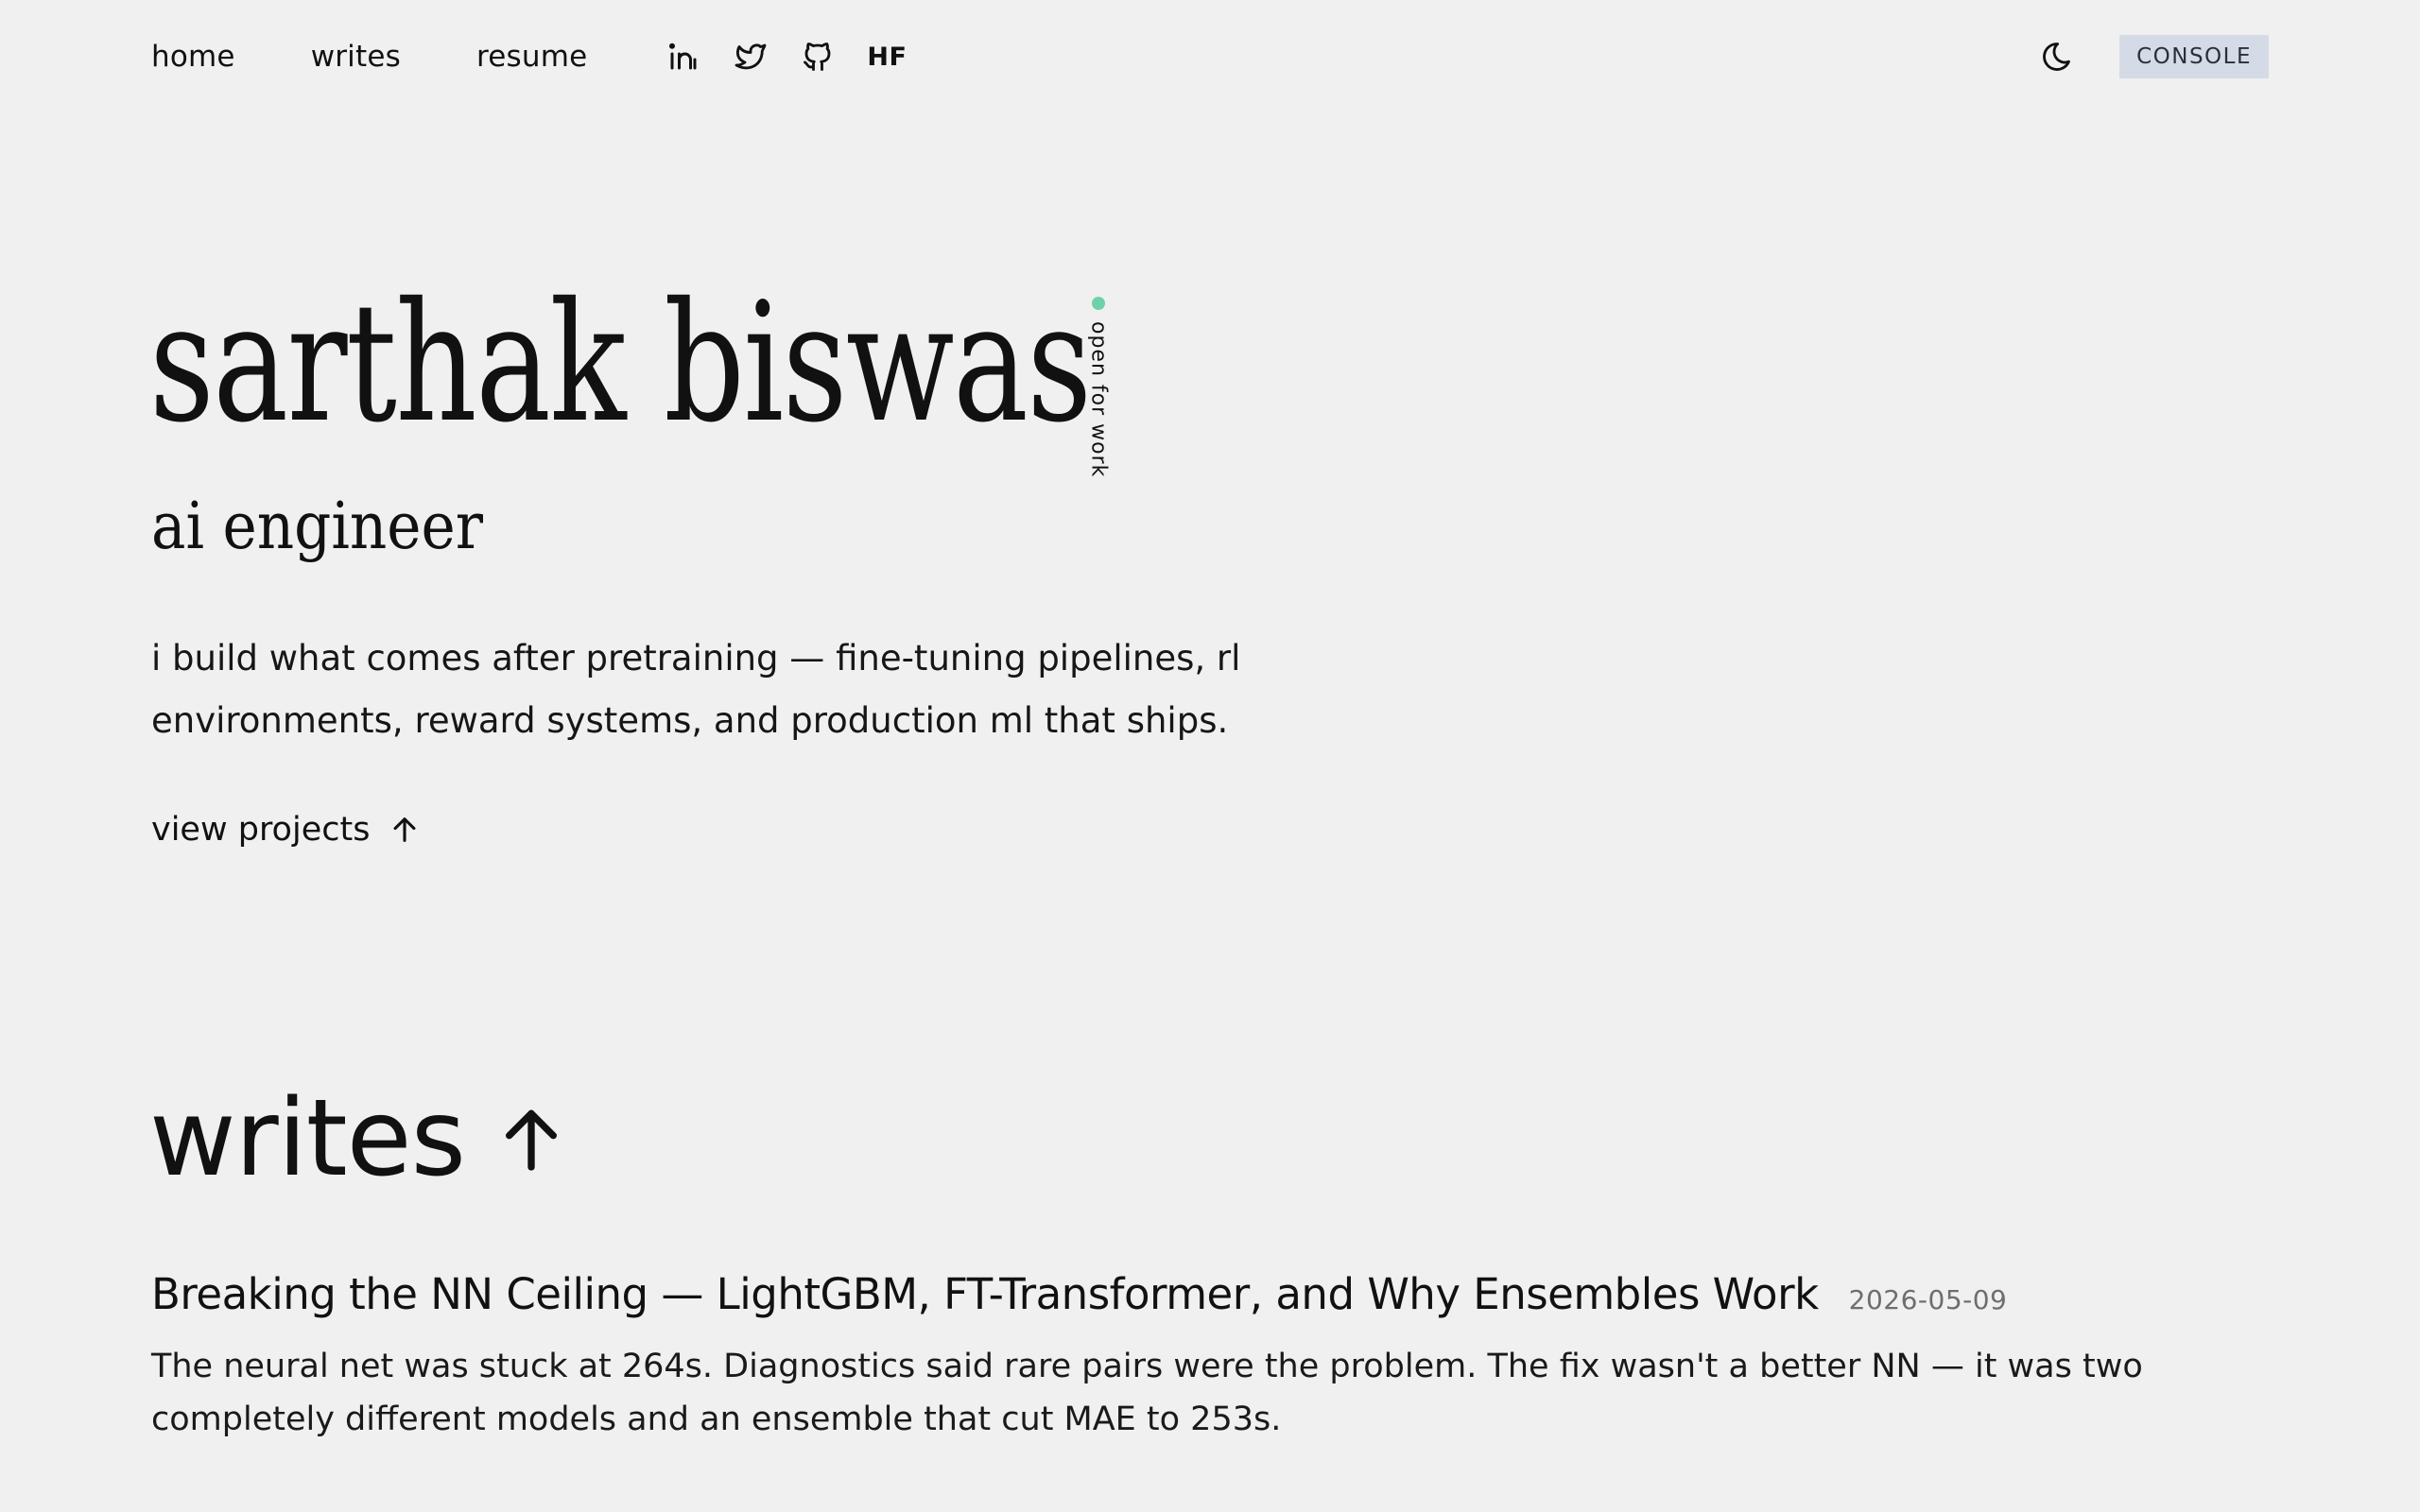 This screenshot has width=2420, height=1512. Describe the element at coordinates (1928, 1299) in the screenshot. I see `post-date: 2026-05-09` at that location.